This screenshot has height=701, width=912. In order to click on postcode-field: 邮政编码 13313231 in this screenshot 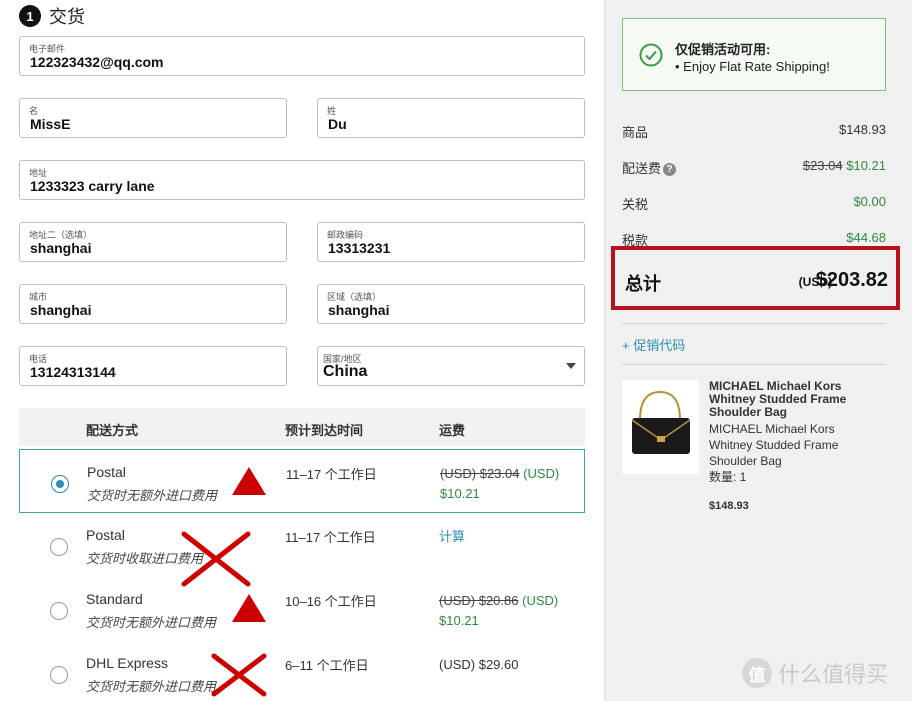, I will do `click(451, 242)`.